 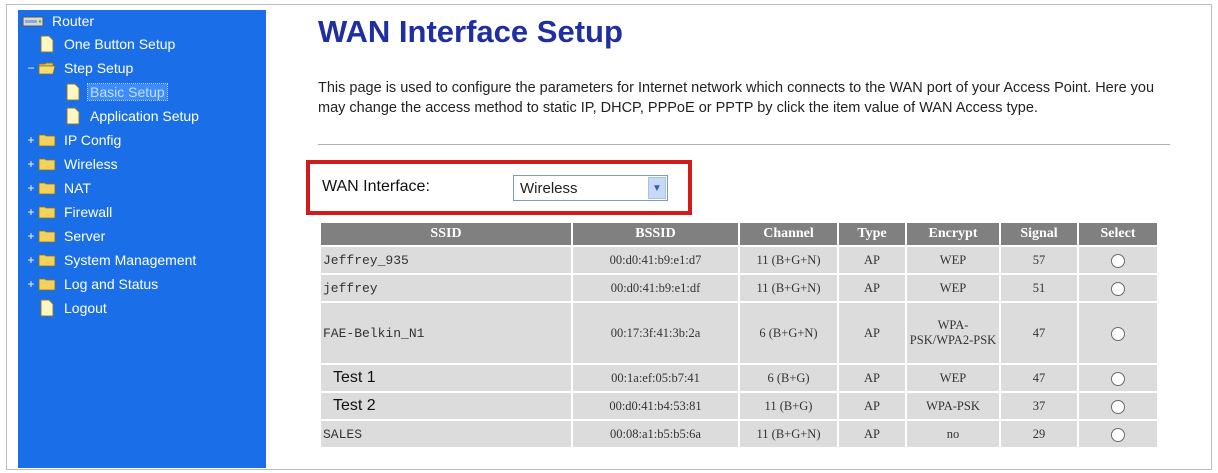 What do you see at coordinates (376, 186) in the screenshot?
I see `wan-interface-label: WAN Interface:` at bounding box center [376, 186].